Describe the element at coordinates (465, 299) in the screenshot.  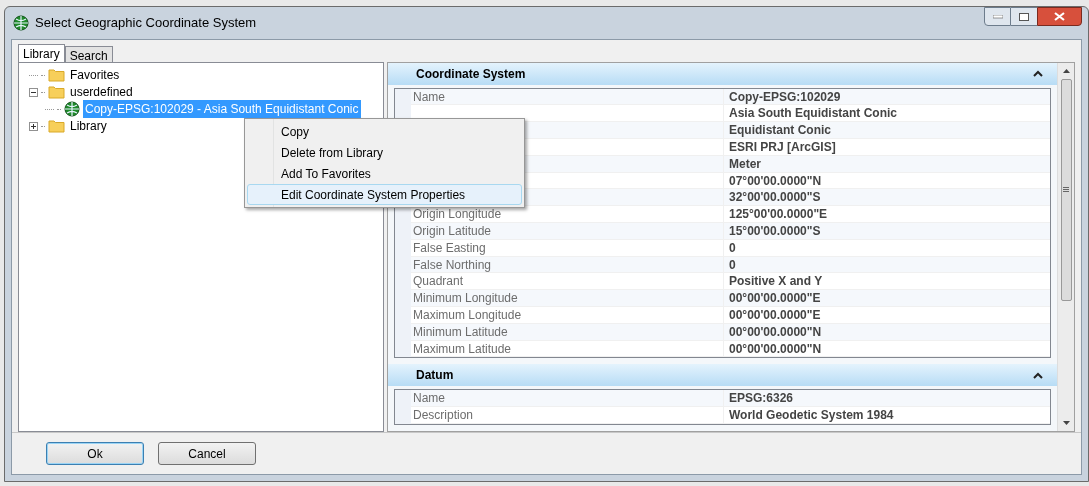
I see `property-label: Minimum Longitude` at that location.